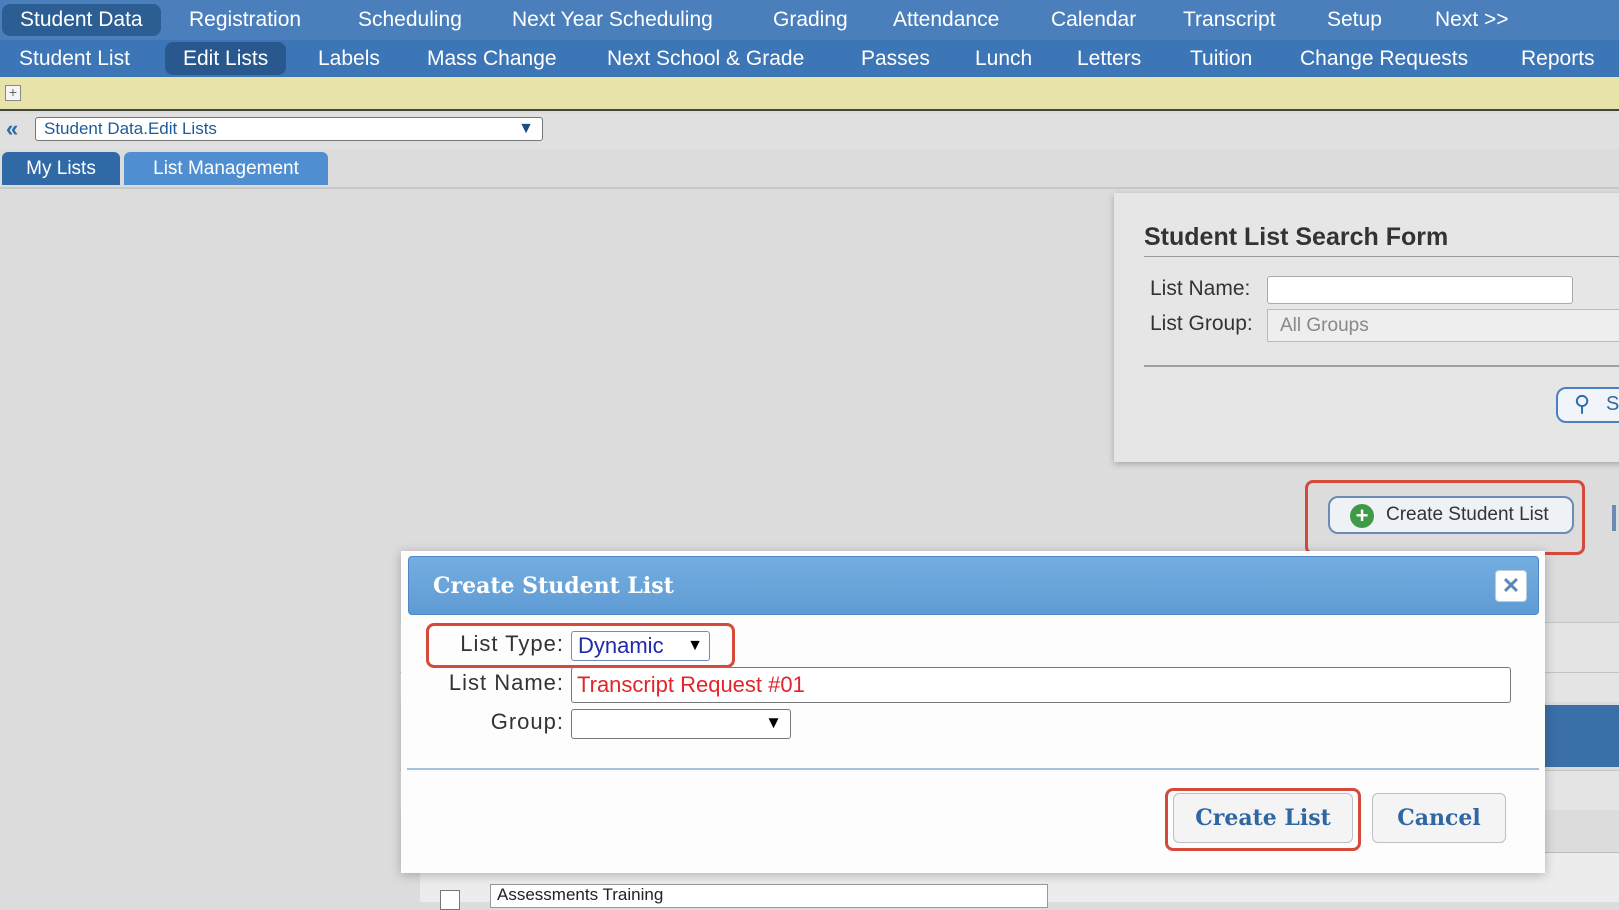 The image size is (1619, 910). What do you see at coordinates (349, 58) in the screenshot?
I see `sub-nav-labels: Labels` at bounding box center [349, 58].